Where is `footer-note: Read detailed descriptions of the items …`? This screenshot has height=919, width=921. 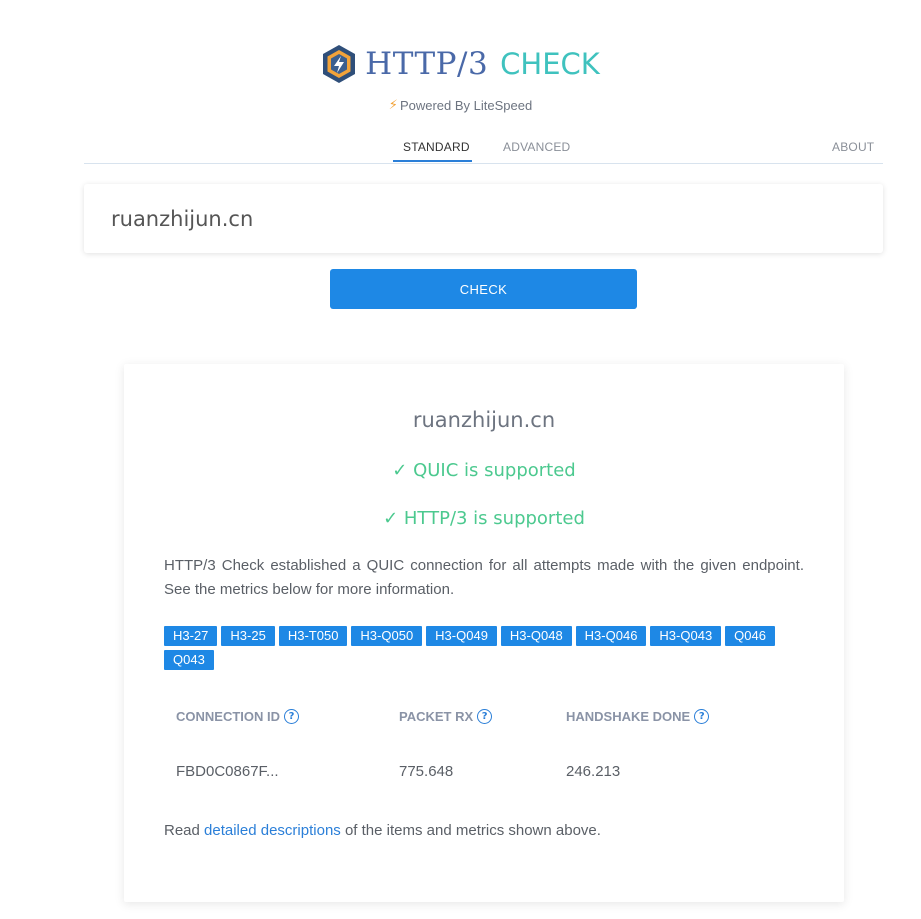
footer-note: Read detailed descriptions of the items … is located at coordinates (382, 830).